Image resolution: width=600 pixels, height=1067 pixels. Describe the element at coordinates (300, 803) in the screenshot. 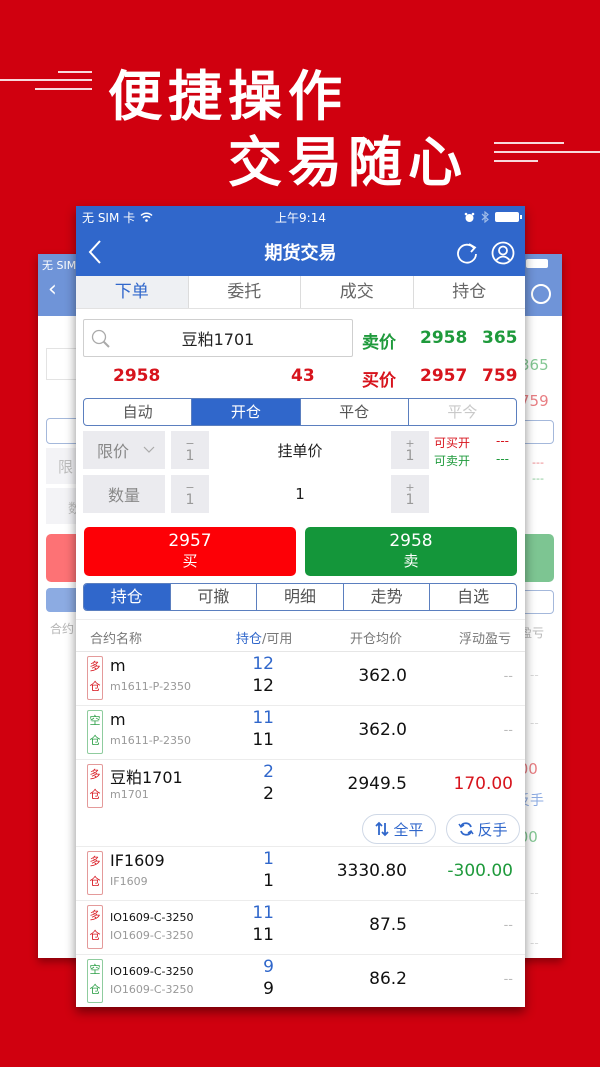

I see `table-row: 多仓 豆粕1701 m1701 2 2 2949.5 170.00 全平 反手` at that location.